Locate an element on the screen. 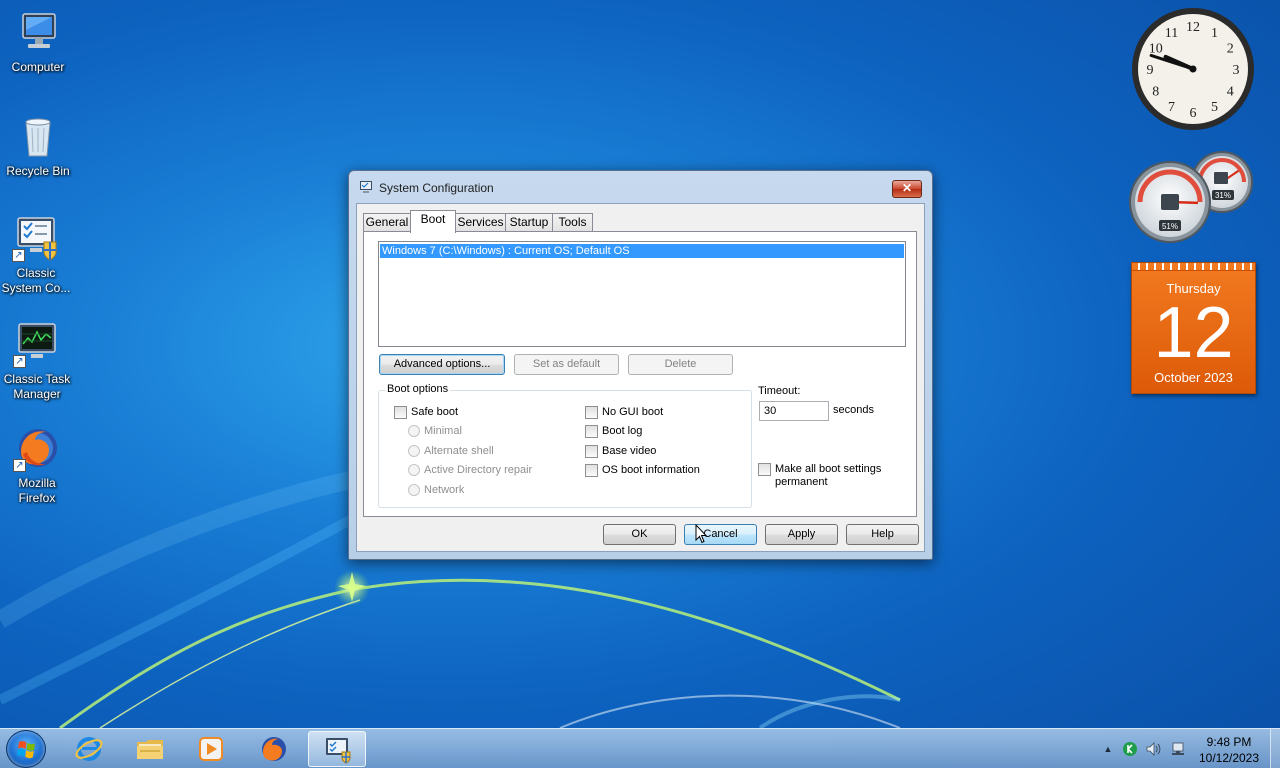 This screenshot has height=768, width=1280. help-button: Help is located at coordinates (882, 534).